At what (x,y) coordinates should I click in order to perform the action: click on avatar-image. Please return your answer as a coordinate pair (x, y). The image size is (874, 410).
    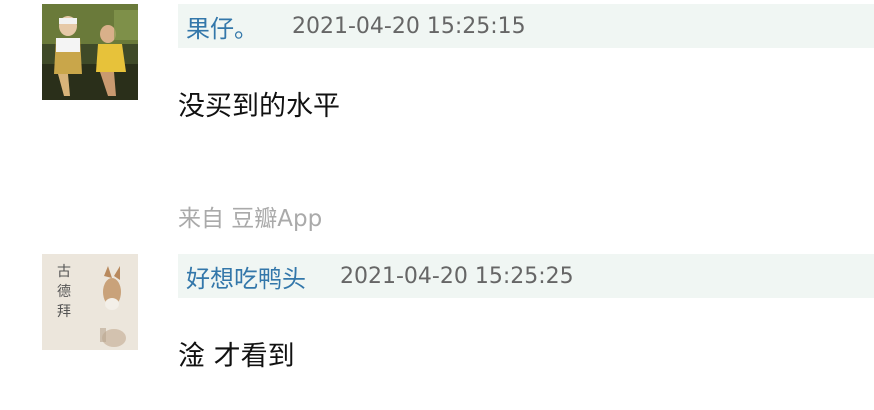
    Looking at the image, I should click on (90, 52).